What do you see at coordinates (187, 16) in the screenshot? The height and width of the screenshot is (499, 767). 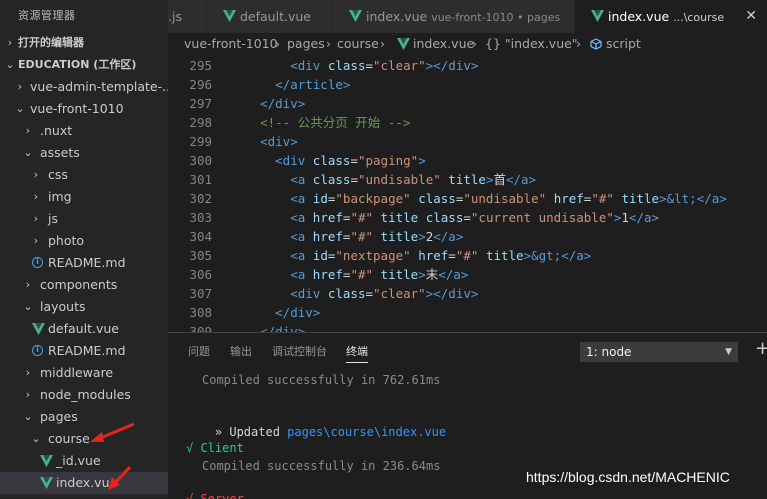 I see `tab-js: .js` at bounding box center [187, 16].